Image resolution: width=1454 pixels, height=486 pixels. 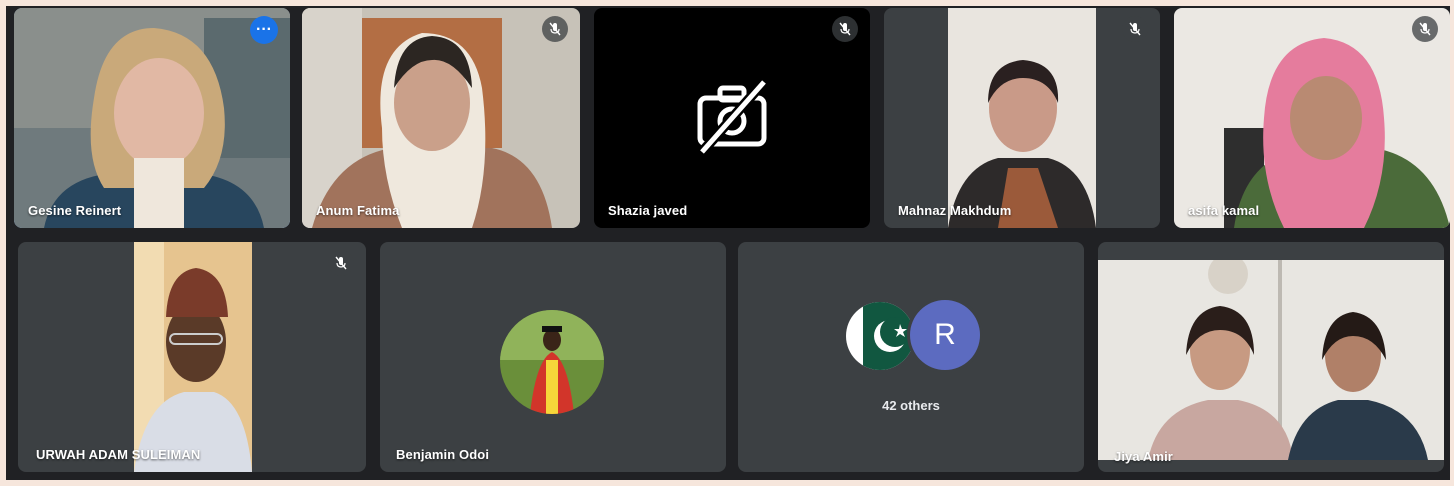 What do you see at coordinates (443, 454) in the screenshot?
I see `participant-name: Benjamin Odoi` at bounding box center [443, 454].